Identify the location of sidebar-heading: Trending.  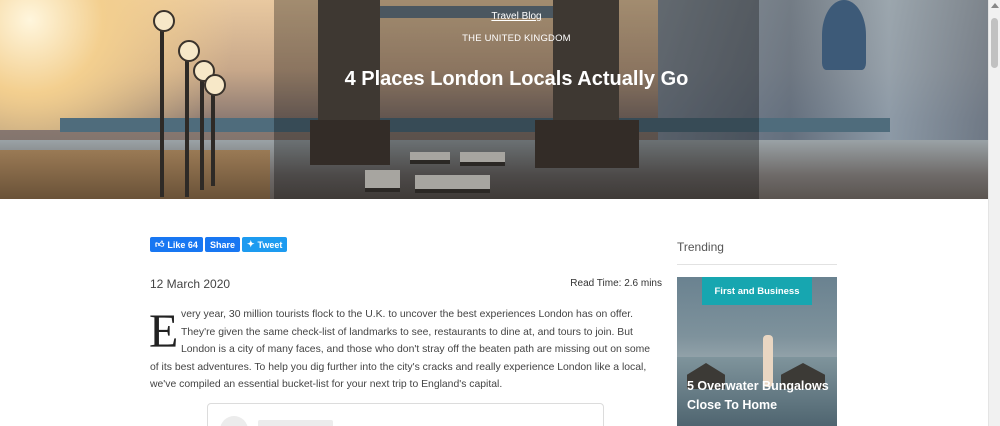
(700, 247).